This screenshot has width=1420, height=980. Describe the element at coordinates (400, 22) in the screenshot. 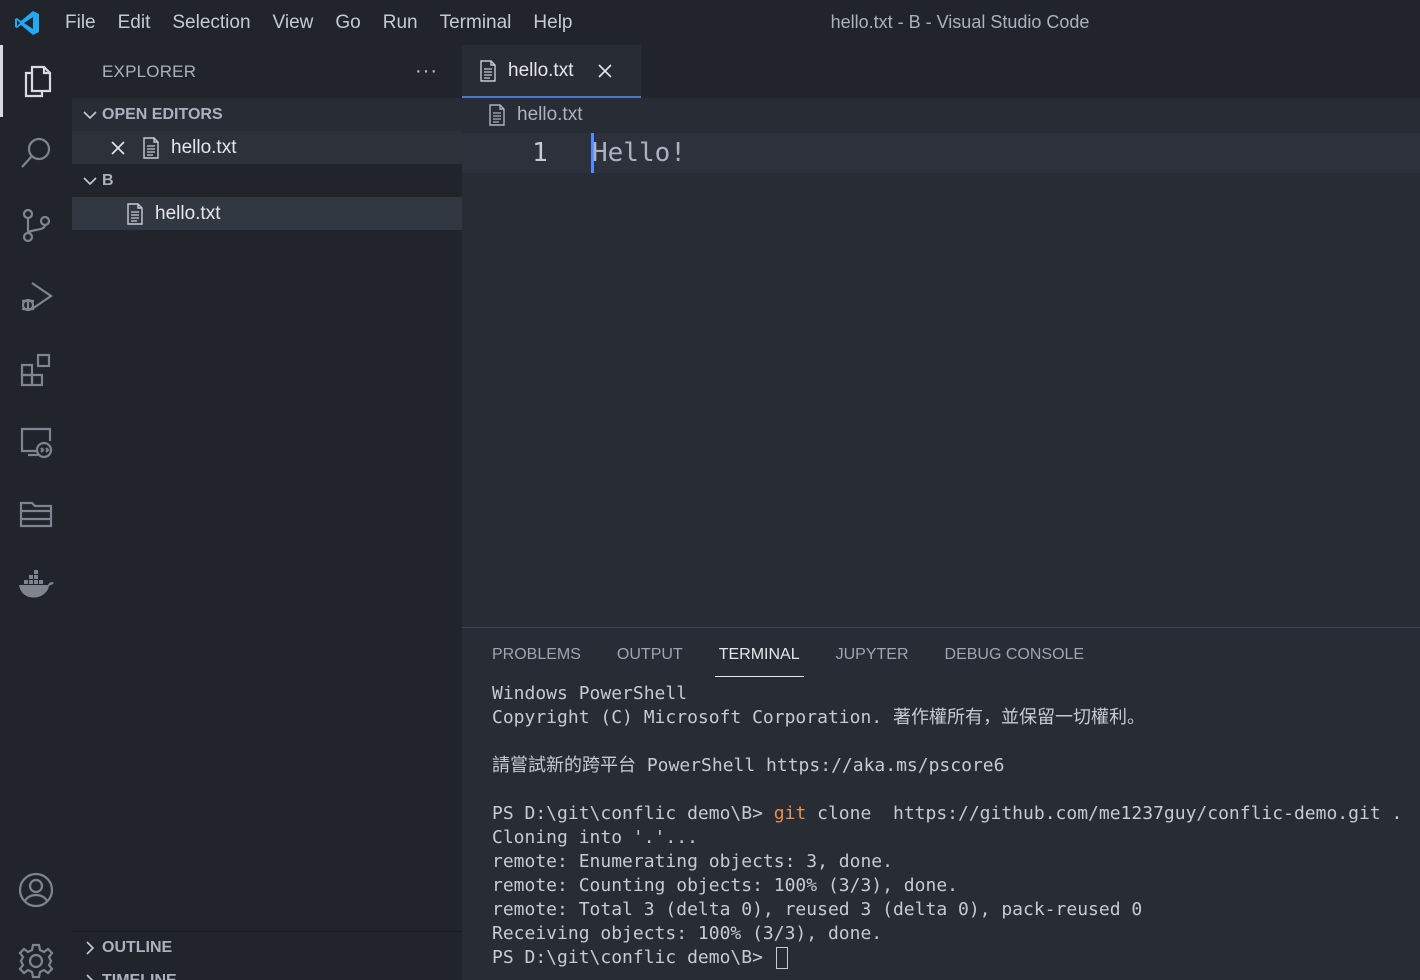

I see `menu-run: Run` at that location.